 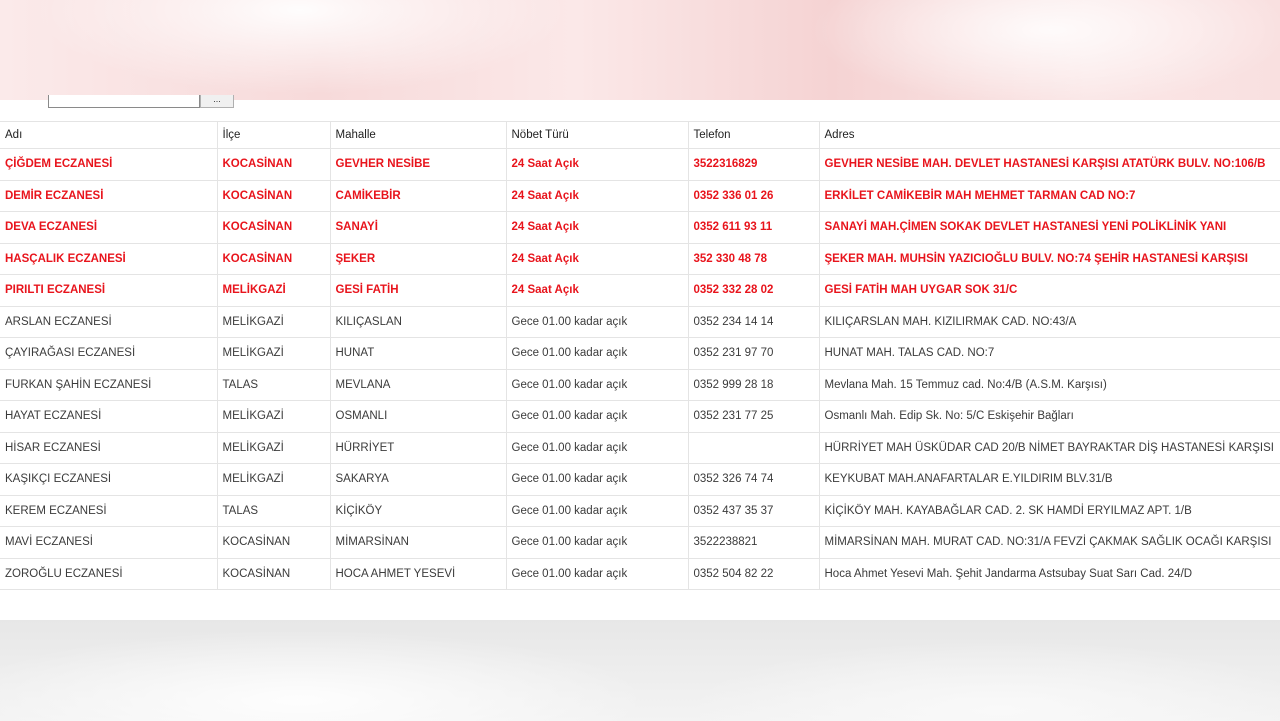 What do you see at coordinates (418, 353) in the screenshot?
I see `cell-neighborhood: HUNAT` at bounding box center [418, 353].